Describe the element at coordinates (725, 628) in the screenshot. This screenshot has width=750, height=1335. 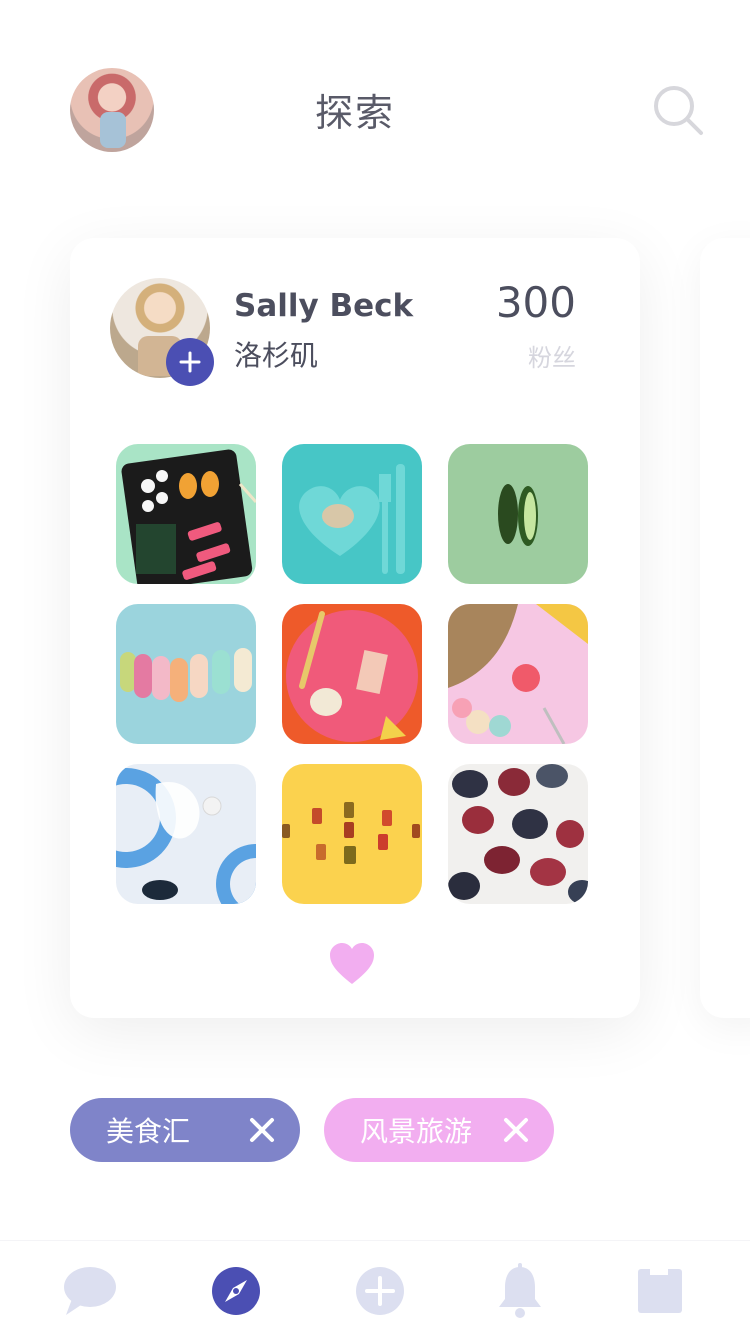
I see `next-profile-card` at that location.